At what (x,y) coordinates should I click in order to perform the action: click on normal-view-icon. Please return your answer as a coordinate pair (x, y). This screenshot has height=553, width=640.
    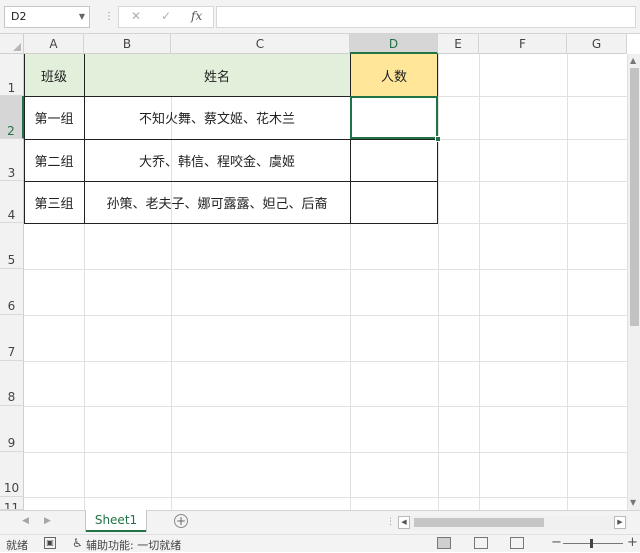
    Looking at the image, I should click on (444, 543).